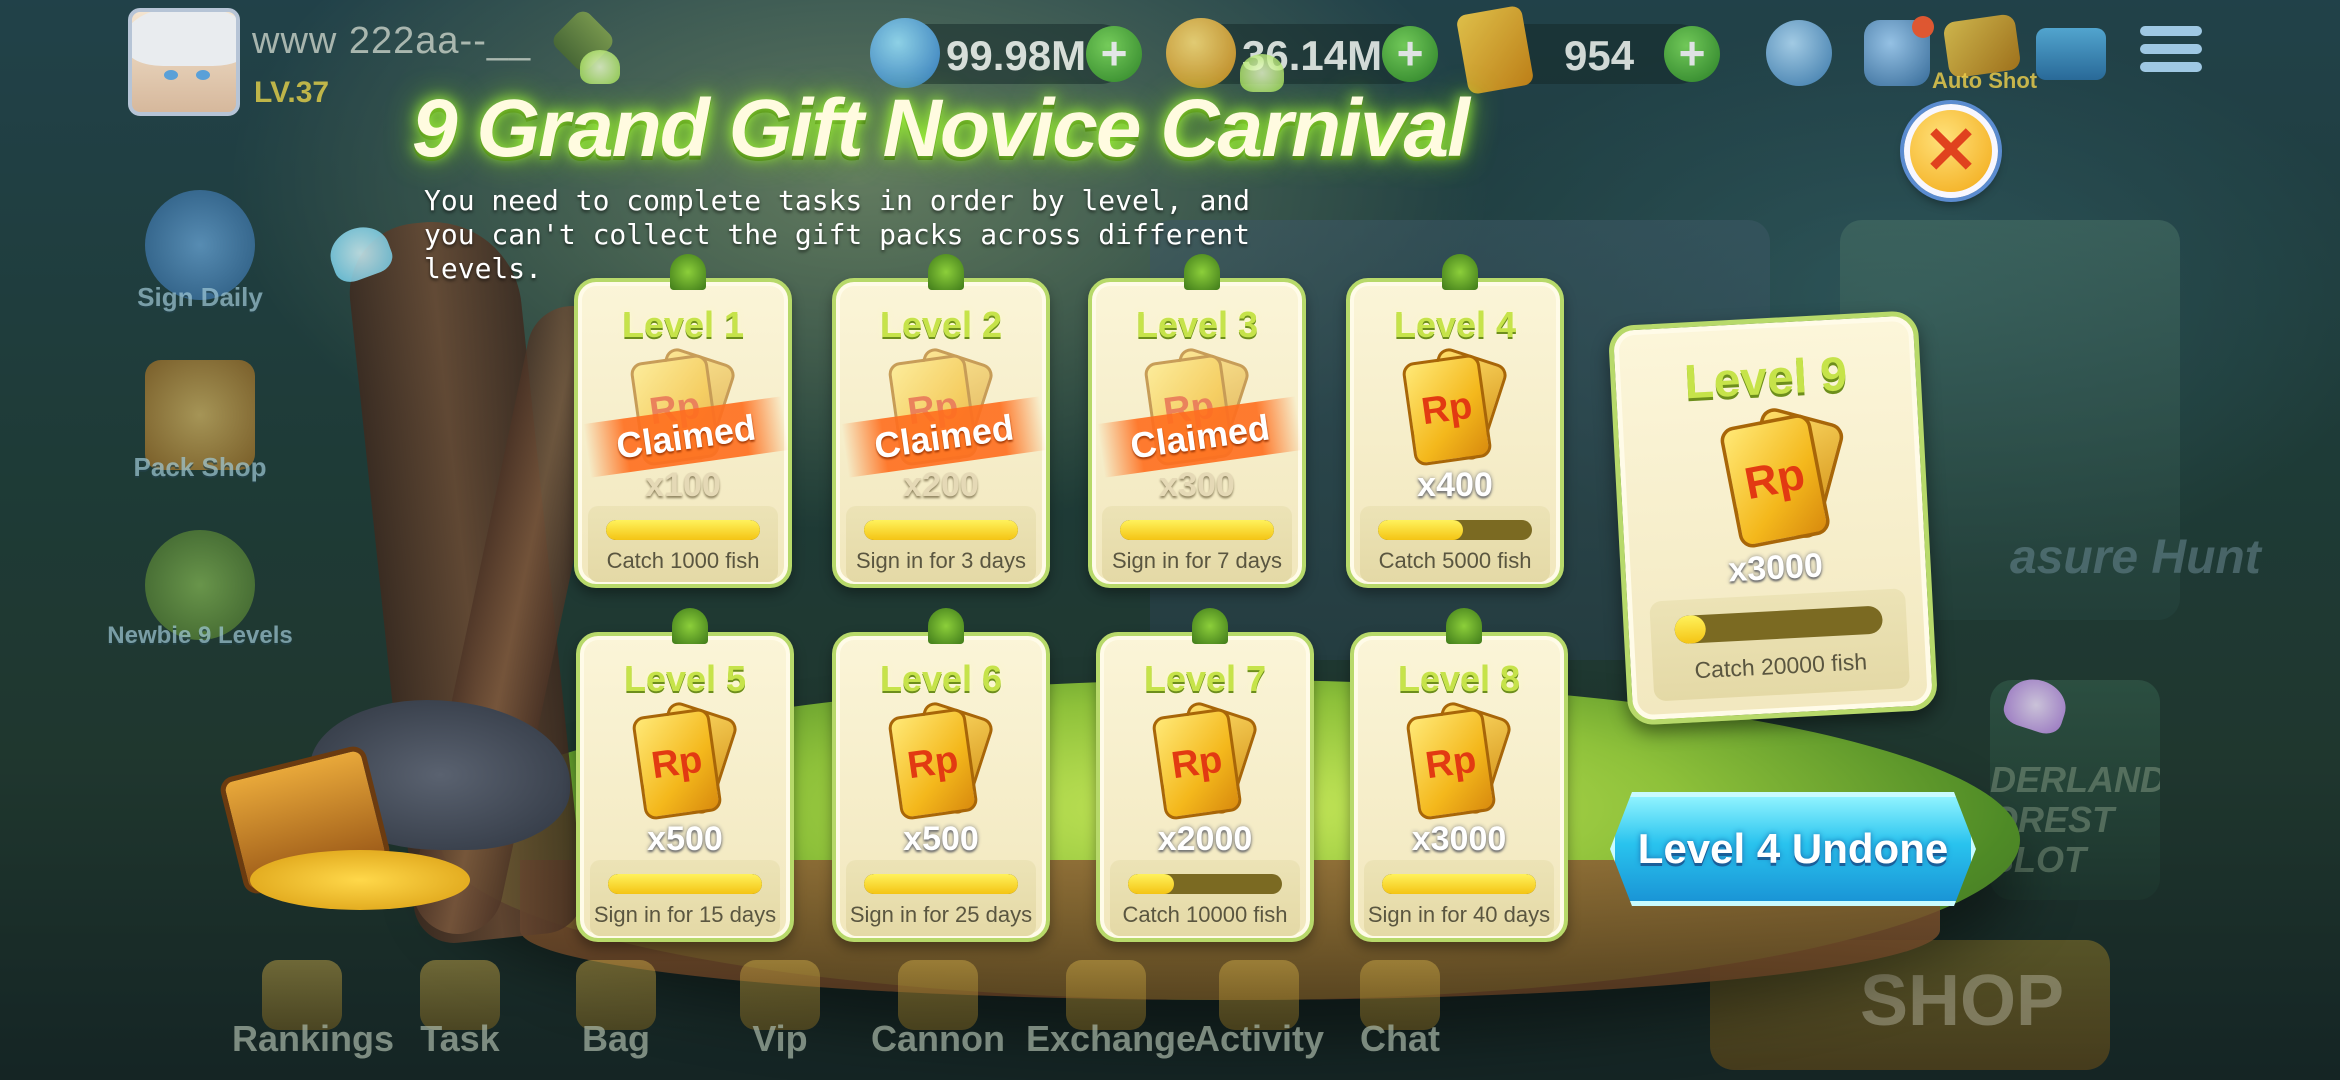  Describe the element at coordinates (360, 880) in the screenshot. I see `gold-coins-pile` at that location.